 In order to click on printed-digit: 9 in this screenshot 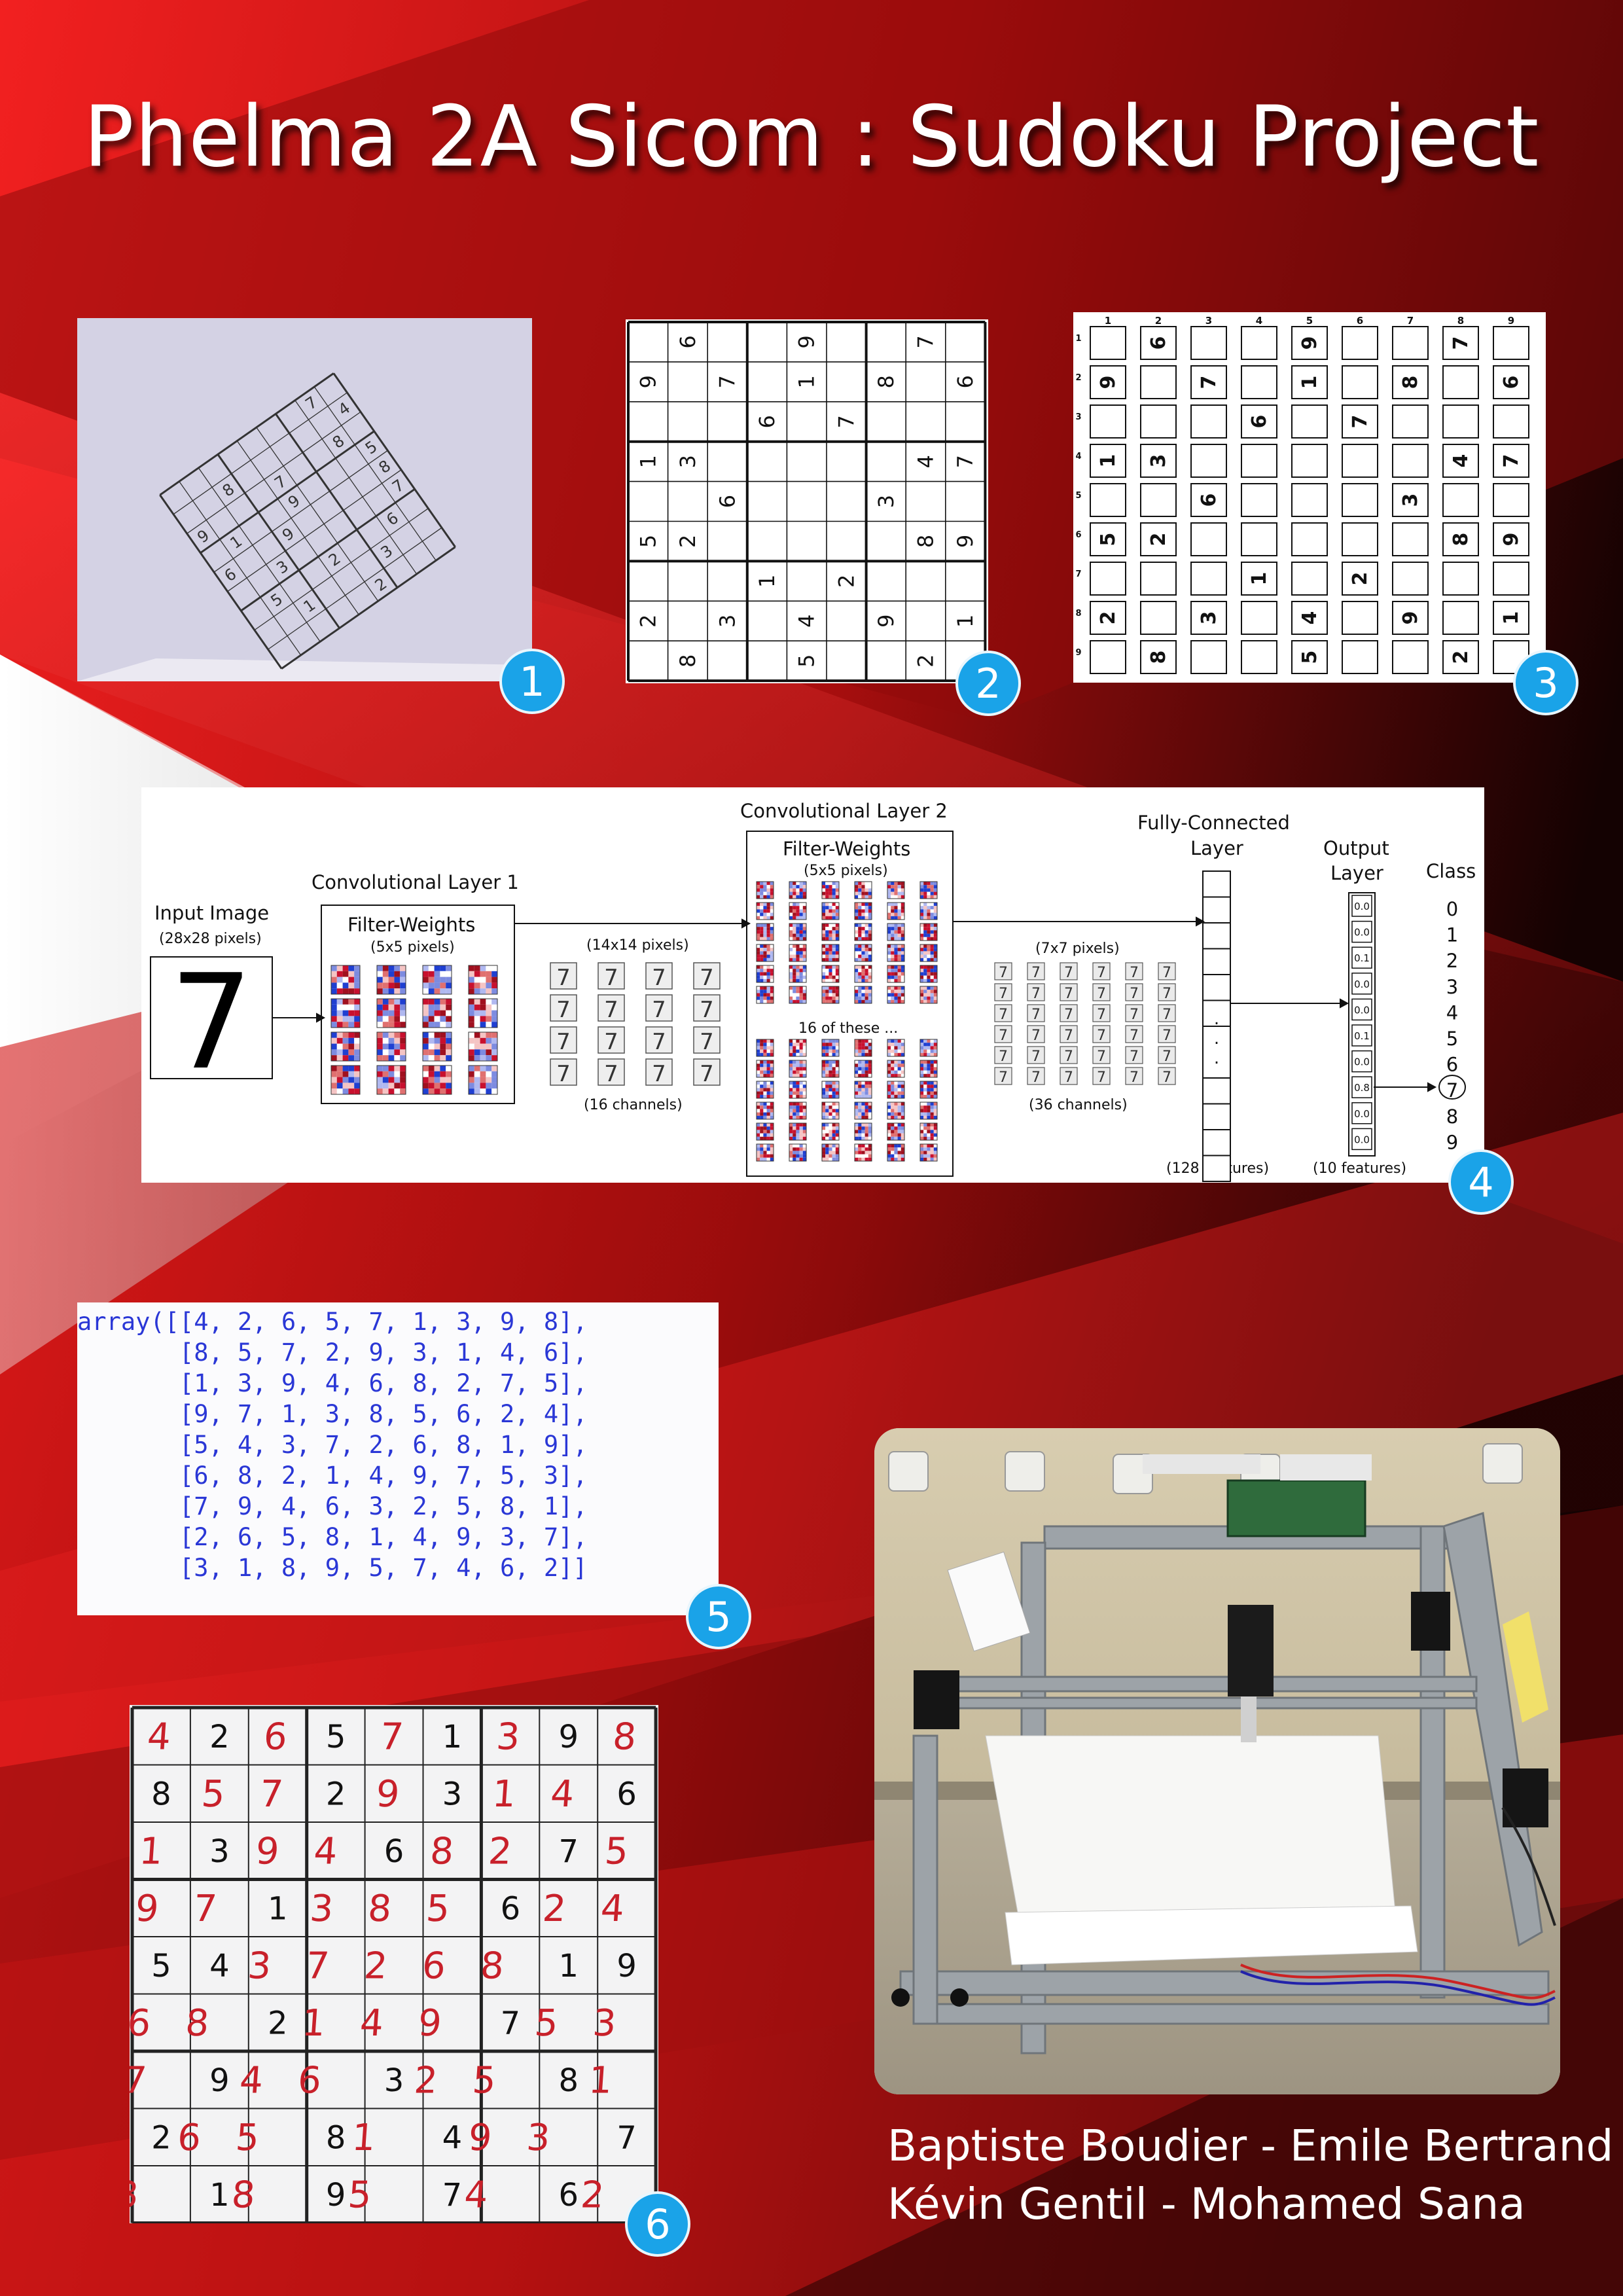, I will do `click(626, 1966)`.